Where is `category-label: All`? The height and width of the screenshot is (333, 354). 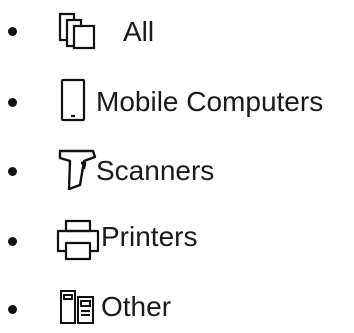 category-label: All is located at coordinates (139, 31).